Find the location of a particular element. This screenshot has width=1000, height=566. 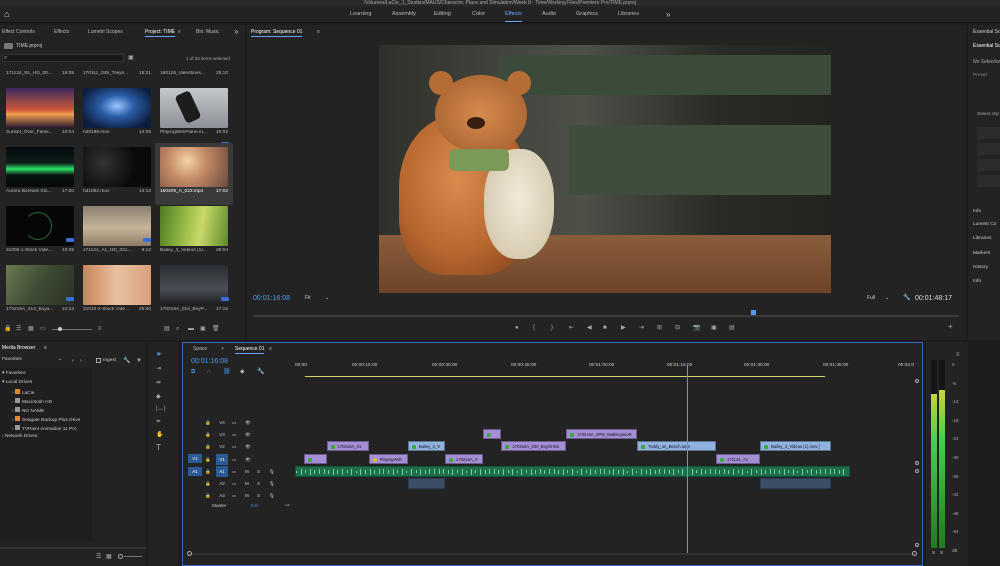

timeline-settings-icon: 🔧 is located at coordinates (260, 372).